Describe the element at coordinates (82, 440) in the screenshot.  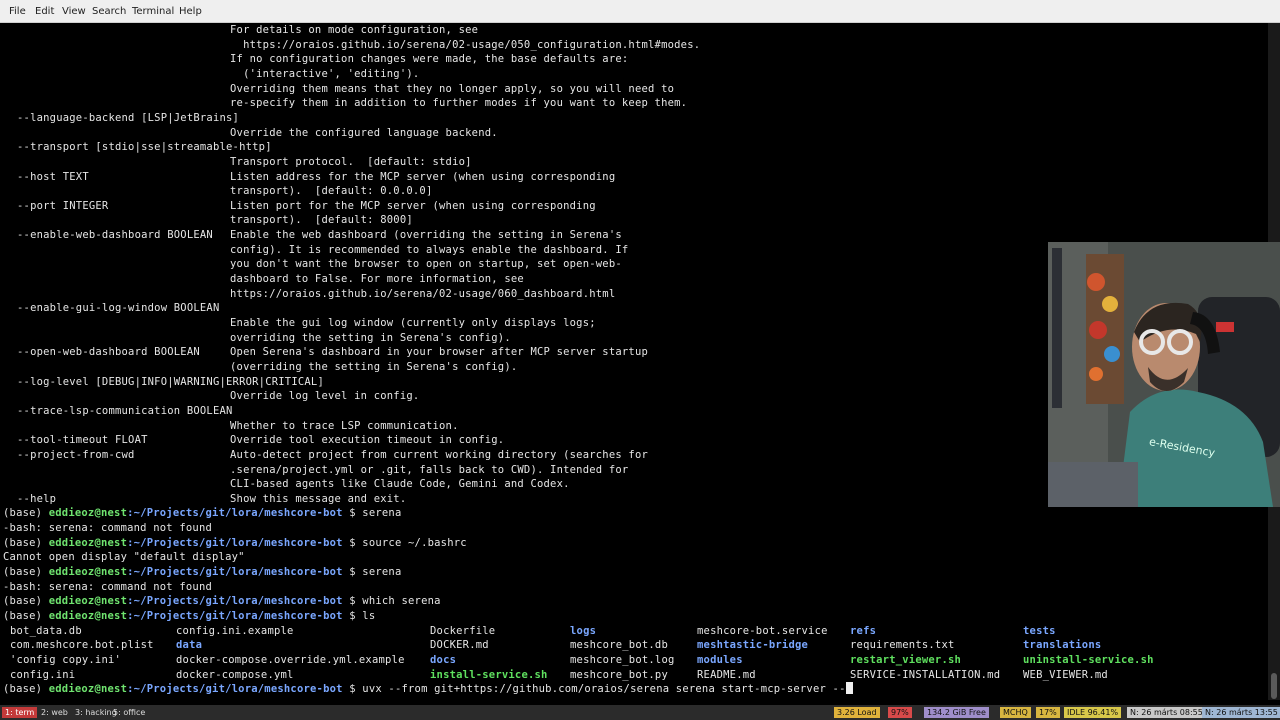
I see `help-option: --tool-timeout FLOAT` at that location.